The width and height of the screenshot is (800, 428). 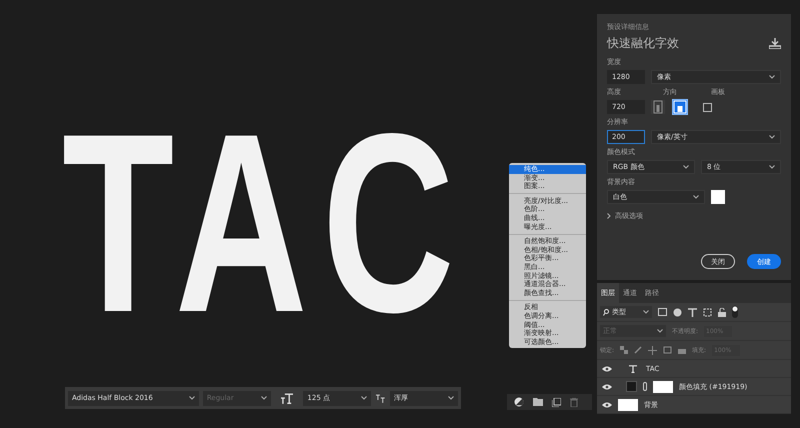 I want to click on type-filter-icon, so click(x=692, y=312).